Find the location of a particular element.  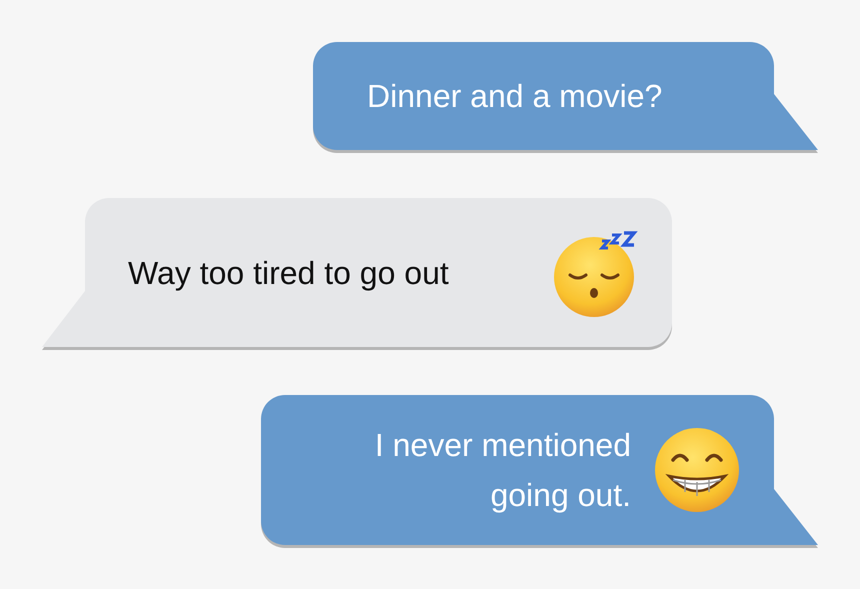

message-text: I never mentioned going out. is located at coordinates (502, 470).